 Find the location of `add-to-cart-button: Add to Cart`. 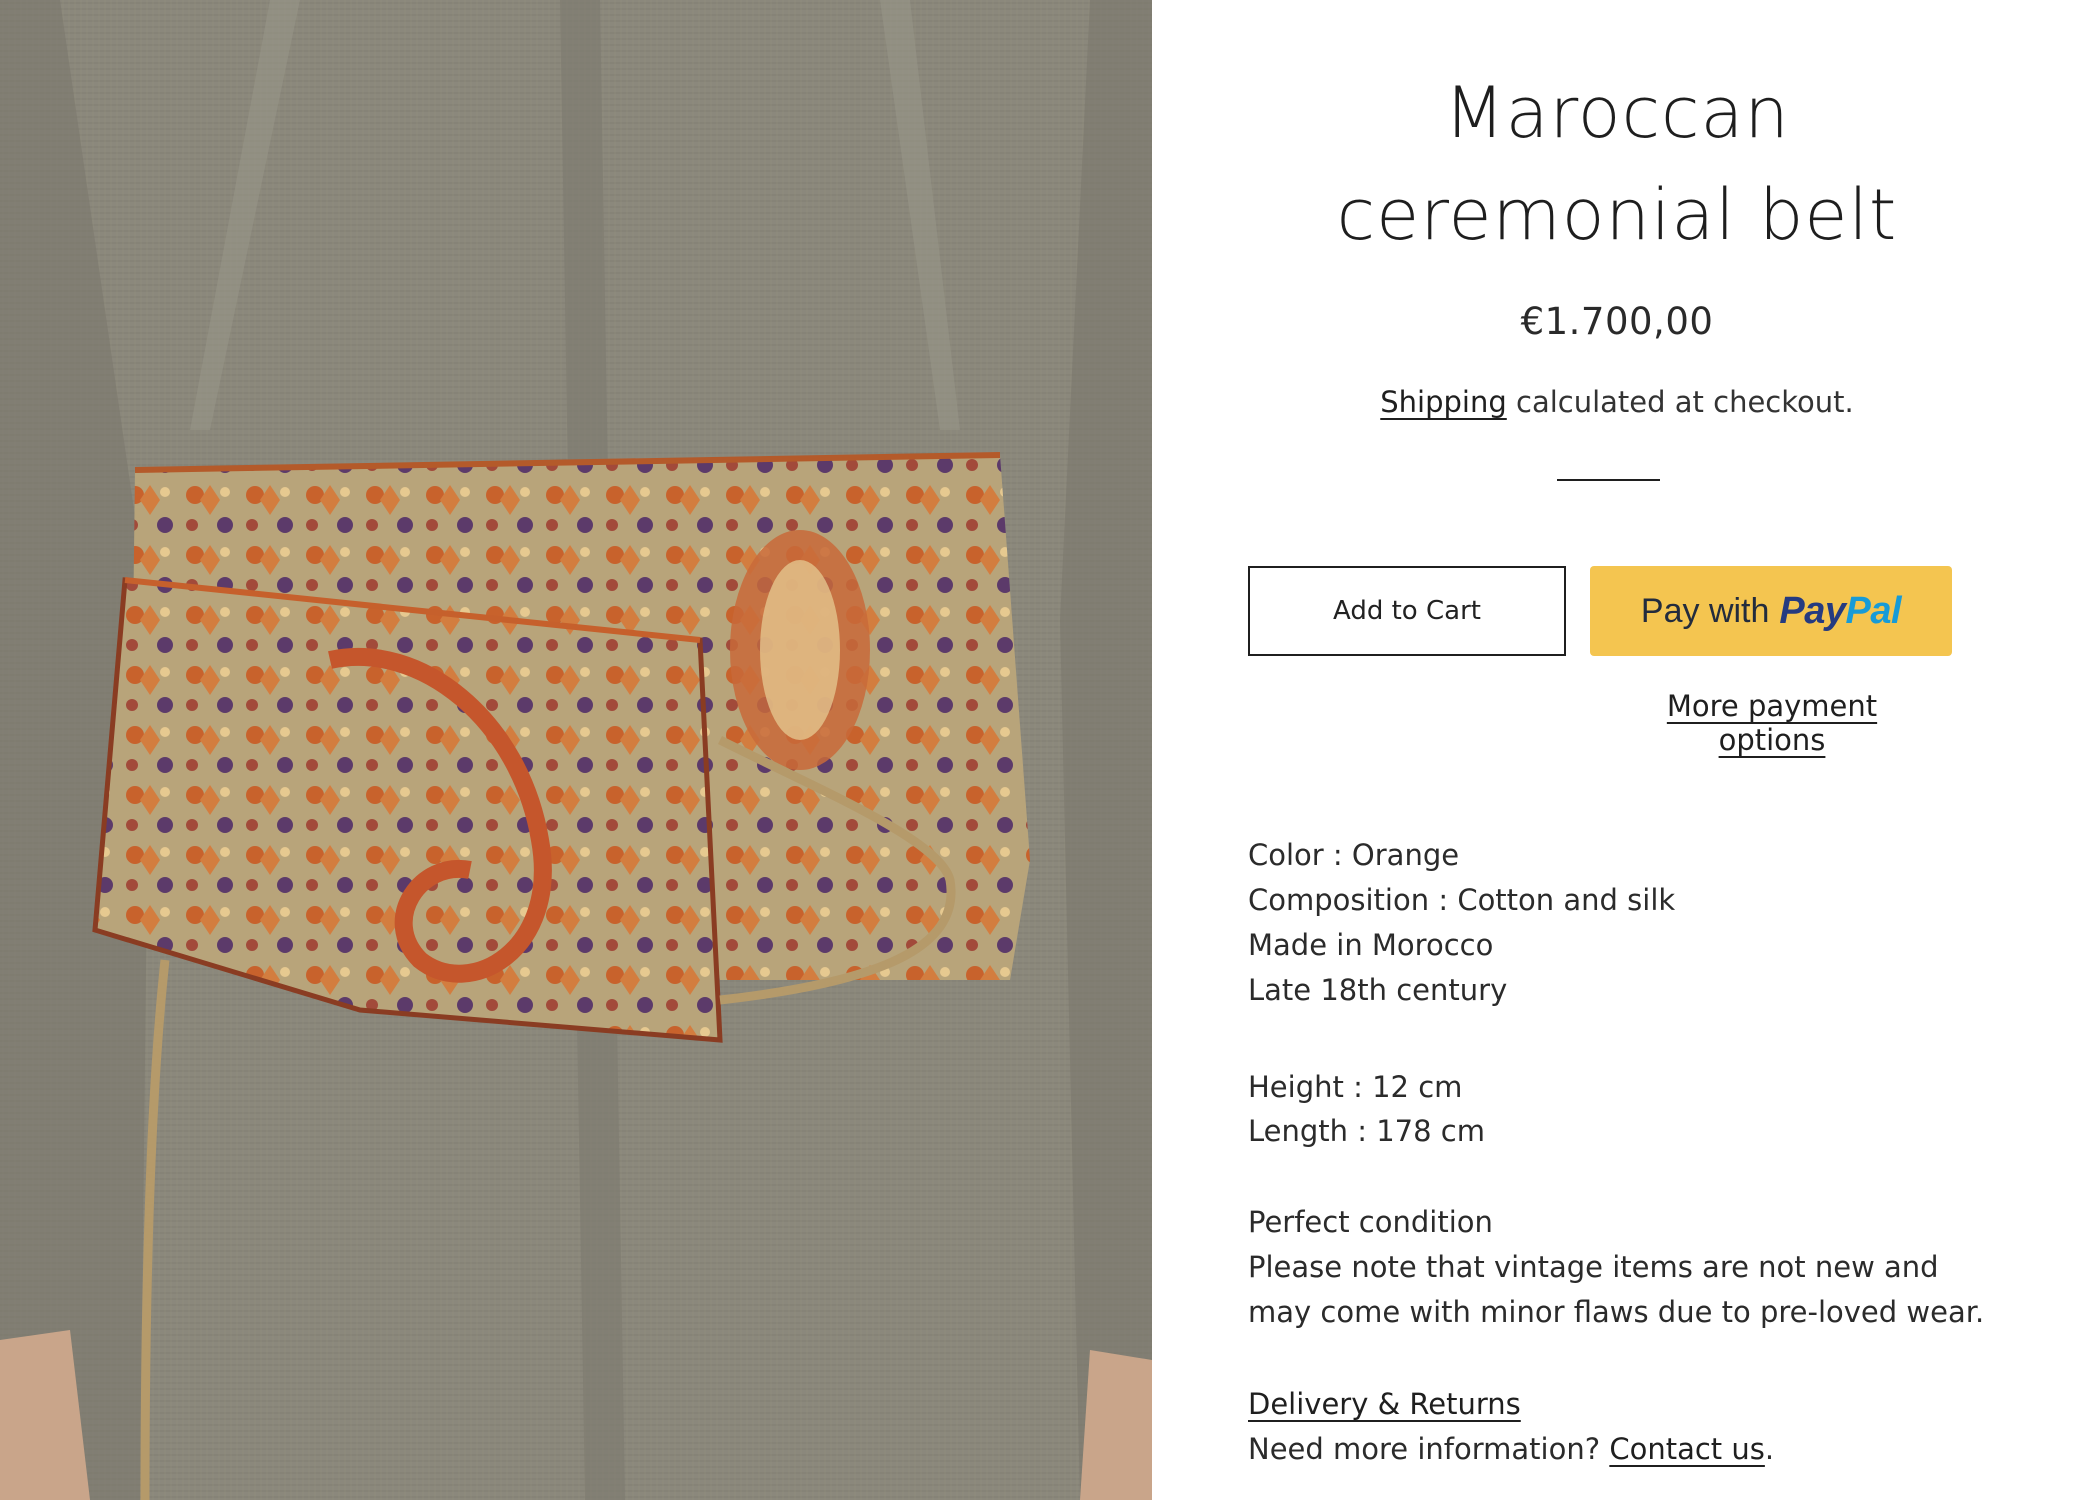

add-to-cart-button: Add to Cart is located at coordinates (1407, 611).